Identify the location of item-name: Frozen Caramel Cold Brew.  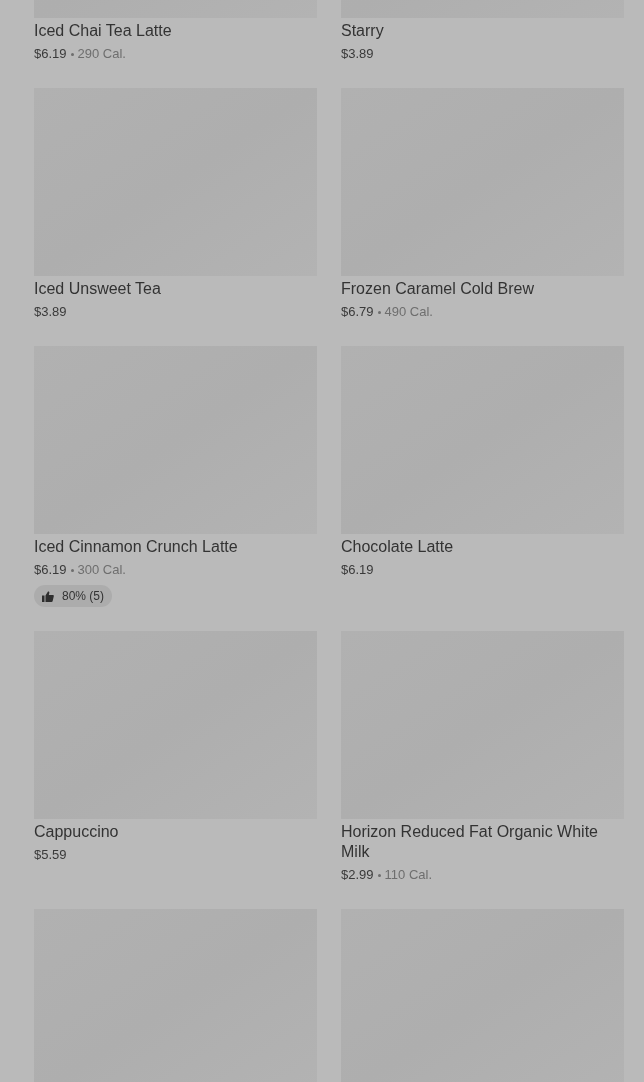
(482, 289).